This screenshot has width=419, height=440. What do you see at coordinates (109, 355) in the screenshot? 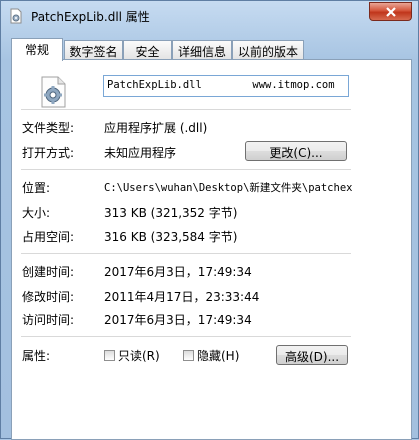
I see `readonly-checkbox` at bounding box center [109, 355].